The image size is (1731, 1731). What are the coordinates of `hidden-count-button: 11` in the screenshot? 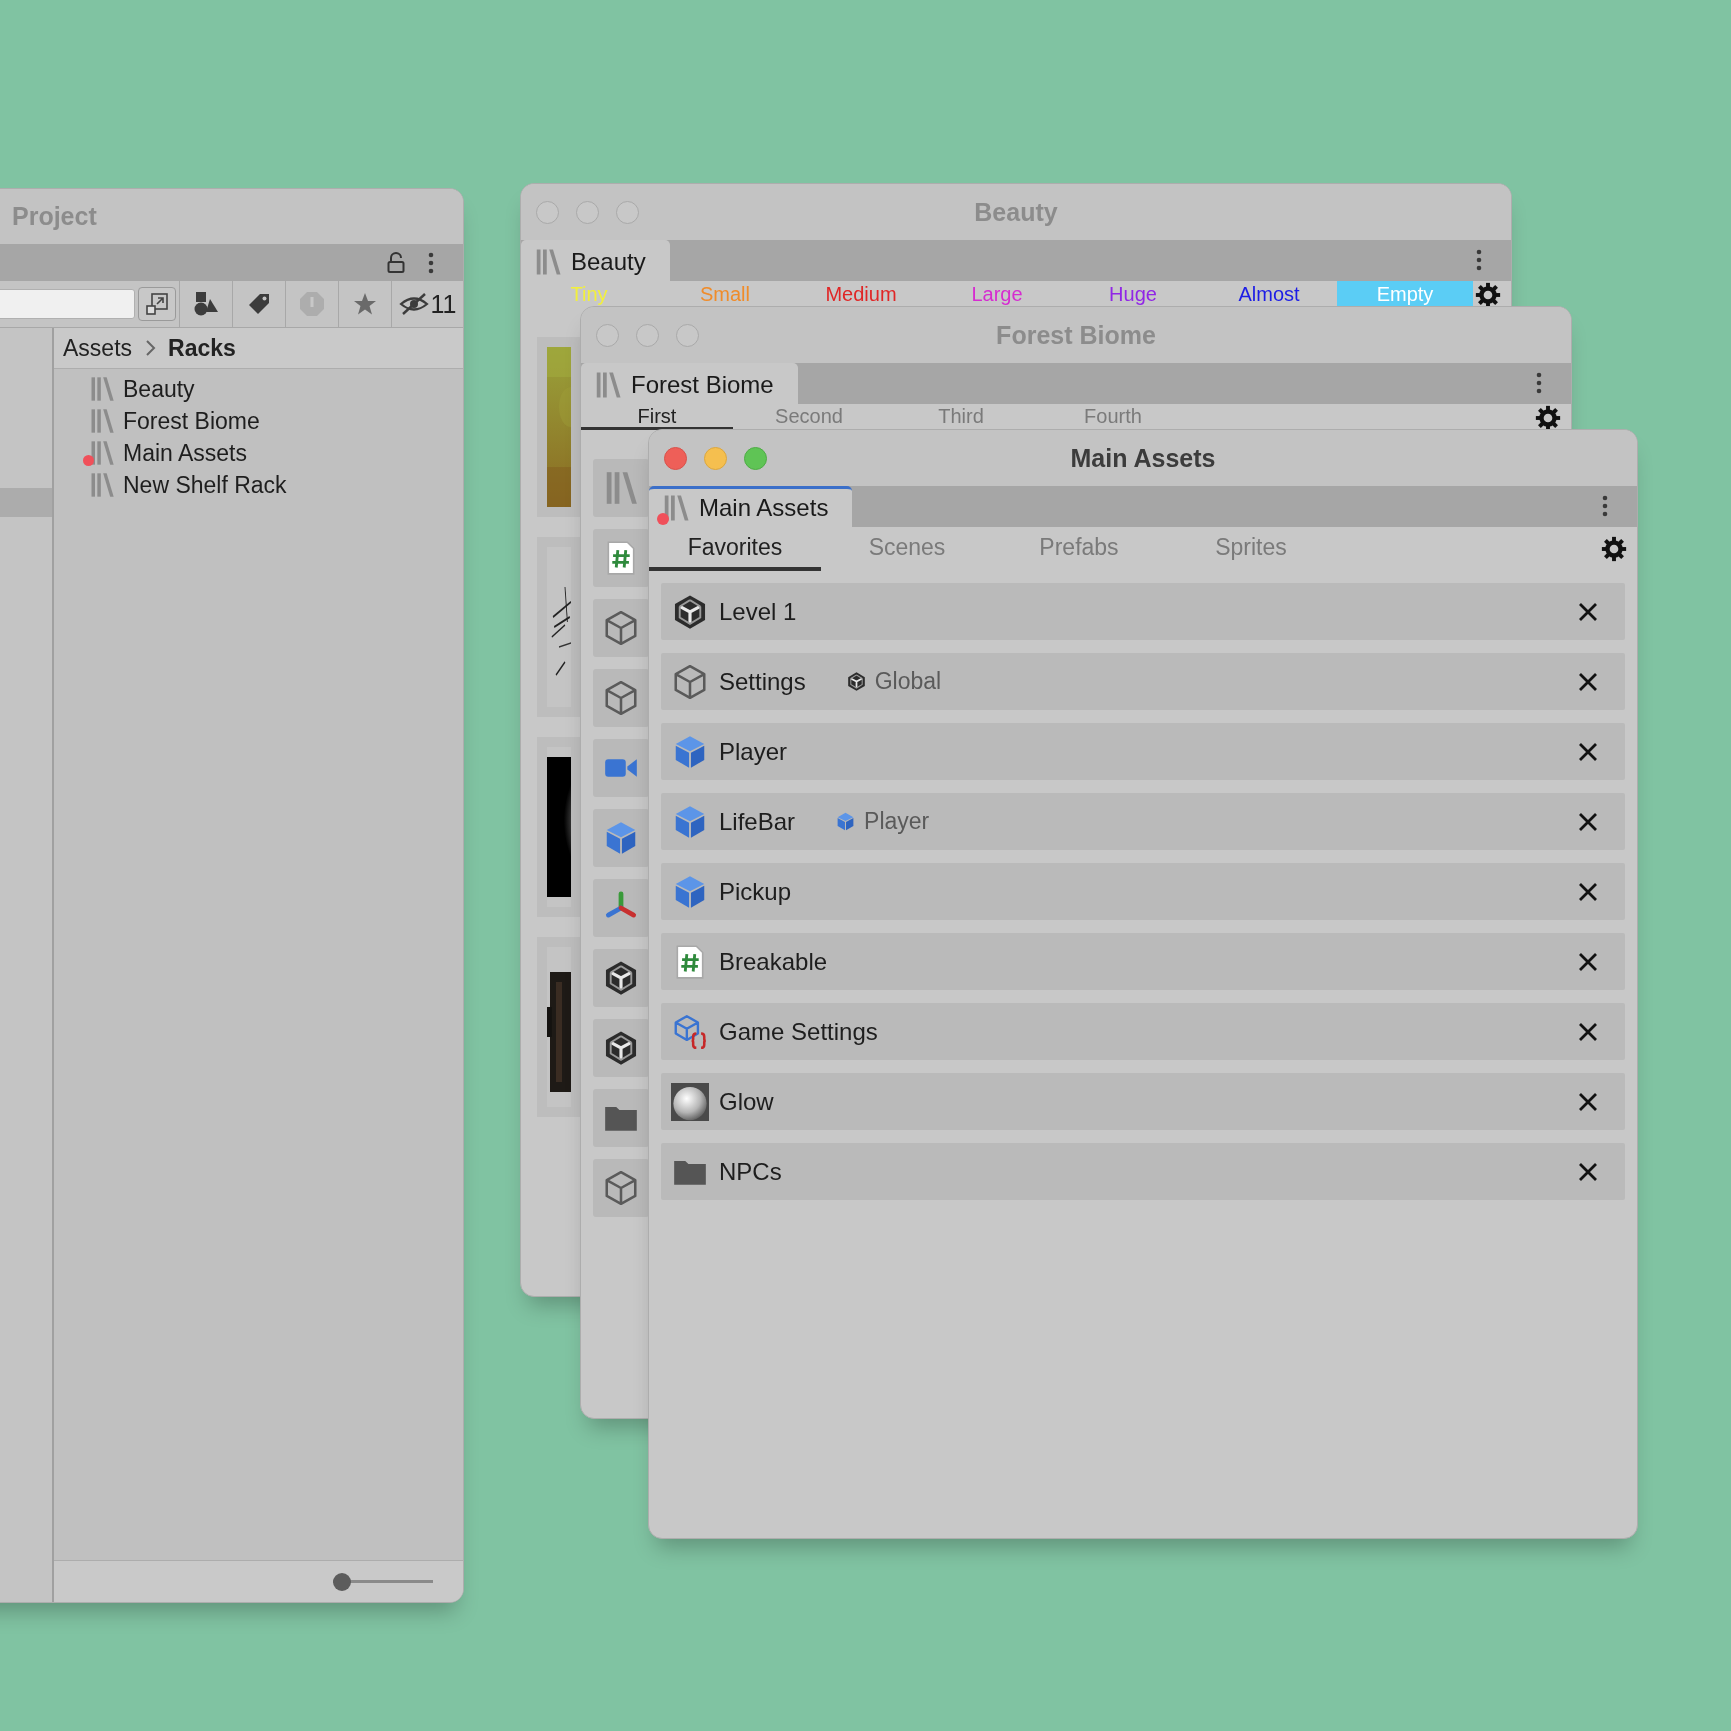 It's located at (427, 304).